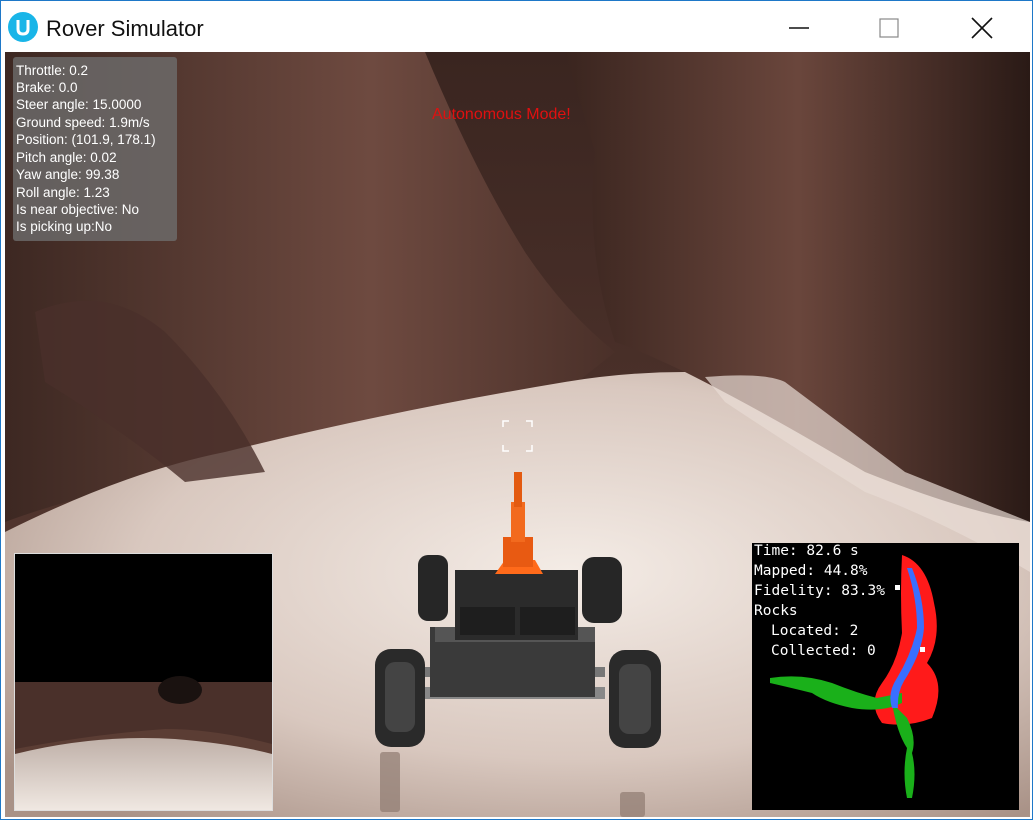  I want to click on position-readout: Position: (101.9, 178.1), so click(86, 139).